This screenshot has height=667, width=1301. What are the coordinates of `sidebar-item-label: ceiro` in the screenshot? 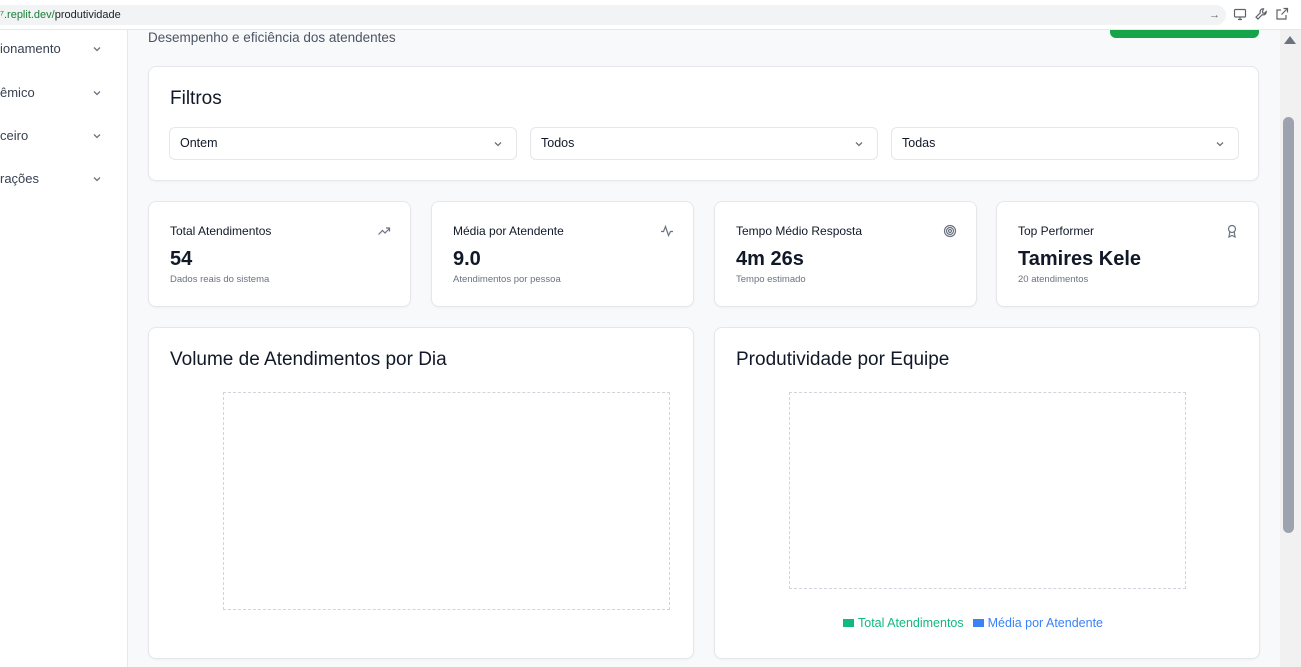 It's located at (14, 135).